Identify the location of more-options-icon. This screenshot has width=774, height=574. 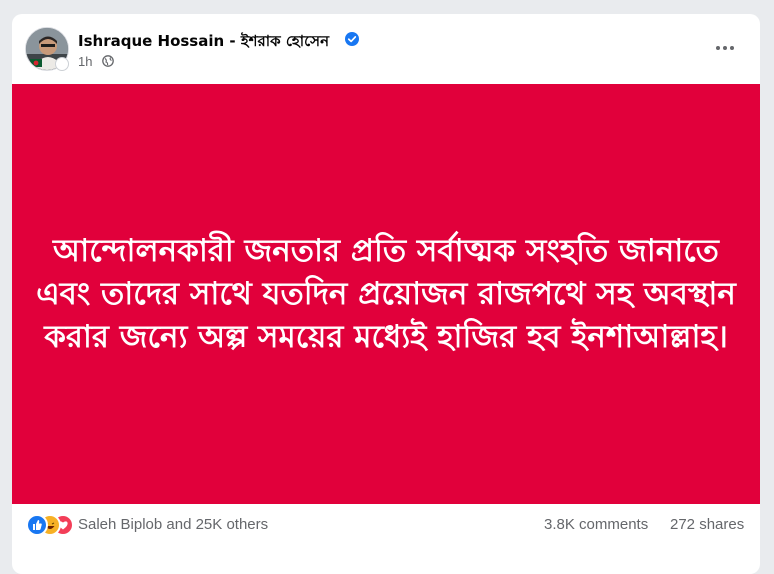
(725, 48).